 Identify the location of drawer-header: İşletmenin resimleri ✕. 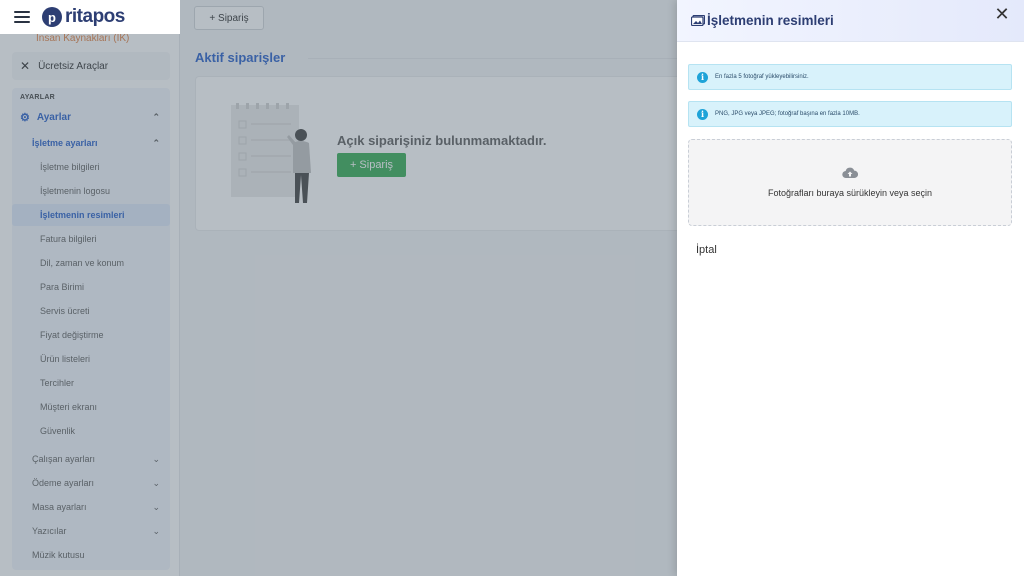
(850, 21).